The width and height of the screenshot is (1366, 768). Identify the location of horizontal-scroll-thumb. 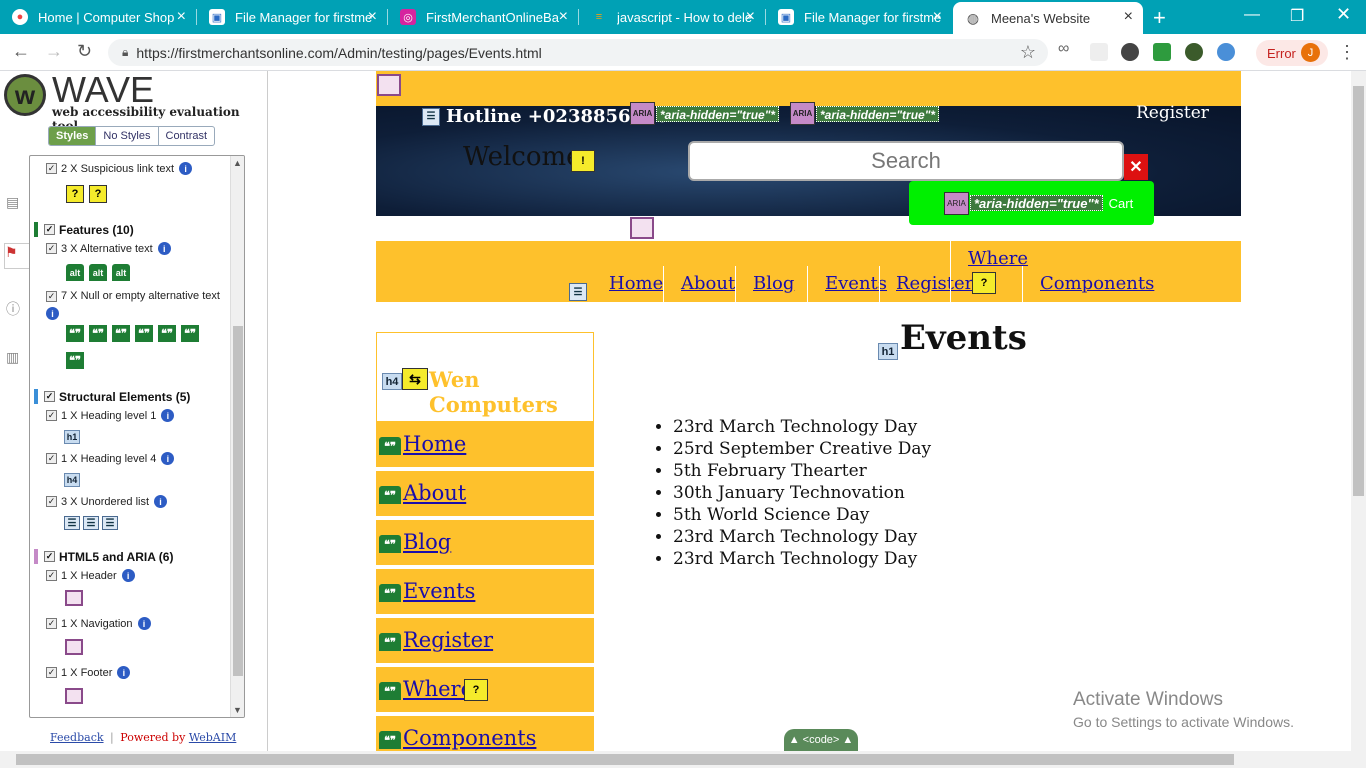
(625, 759).